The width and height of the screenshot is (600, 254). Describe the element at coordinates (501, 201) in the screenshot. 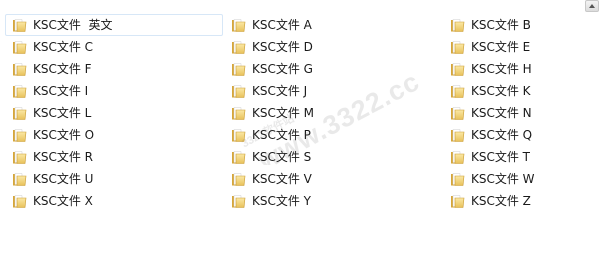

I see `folder-label: KSC文件 Z` at that location.